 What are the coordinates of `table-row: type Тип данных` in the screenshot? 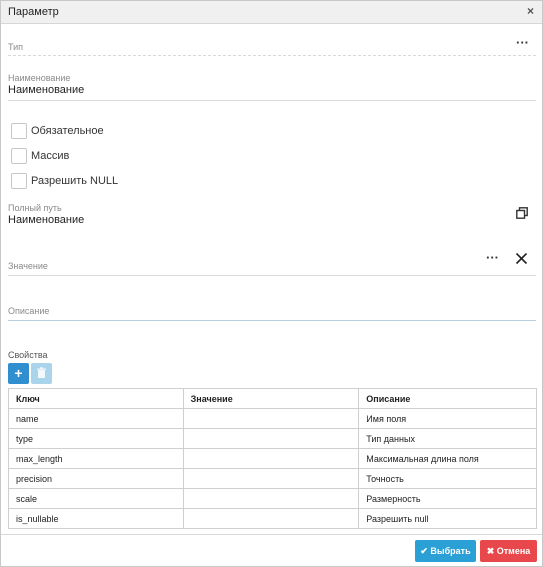 It's located at (272, 438).